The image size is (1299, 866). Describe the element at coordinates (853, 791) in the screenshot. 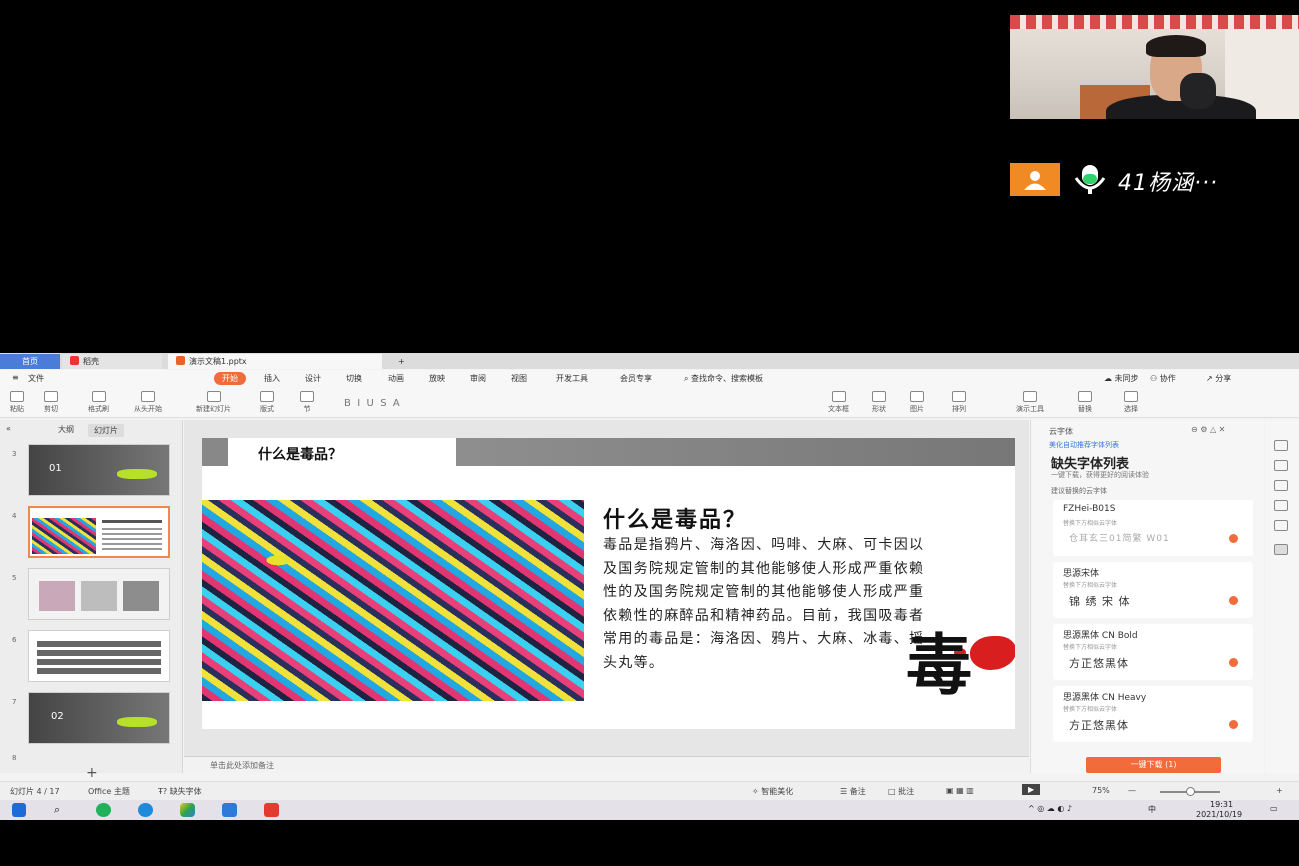

I see `notes-toggle: ☰ 备注` at that location.